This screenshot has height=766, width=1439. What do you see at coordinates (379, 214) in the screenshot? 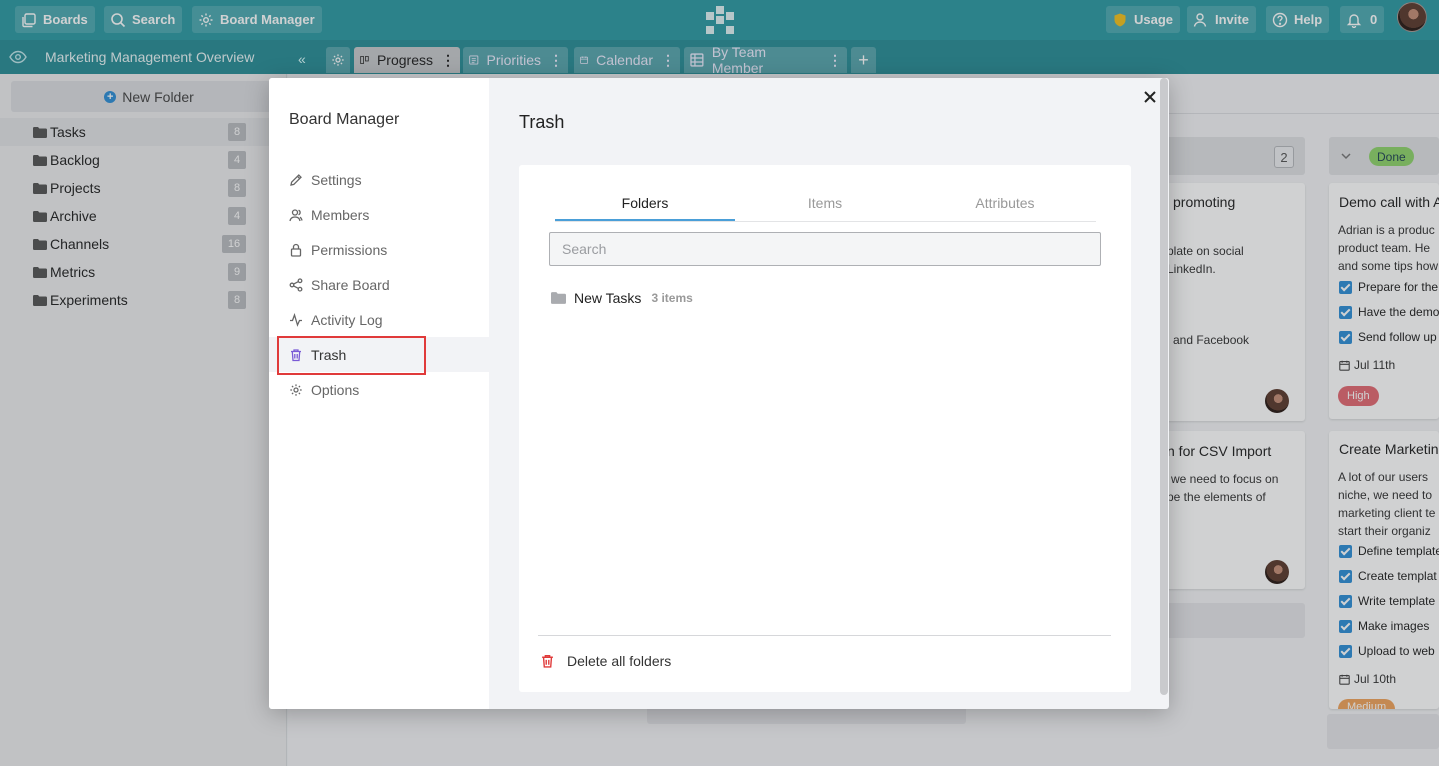
I see `nav-item-members: Members` at bounding box center [379, 214].